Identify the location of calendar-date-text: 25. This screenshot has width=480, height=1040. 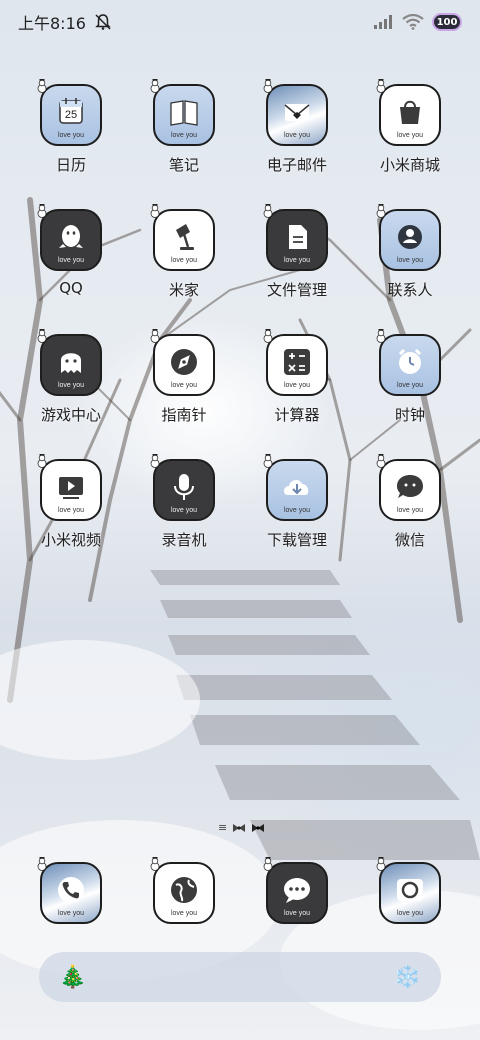
(71, 115).